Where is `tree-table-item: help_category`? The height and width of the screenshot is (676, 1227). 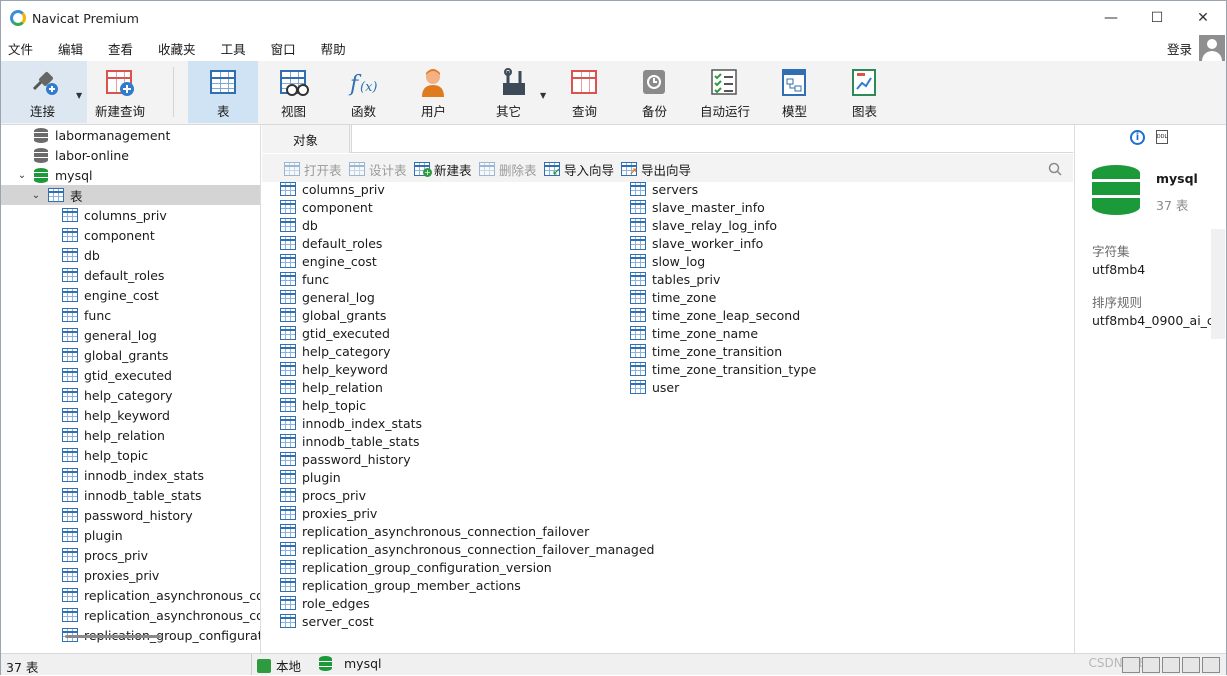 tree-table-item: help_category is located at coordinates (130, 395).